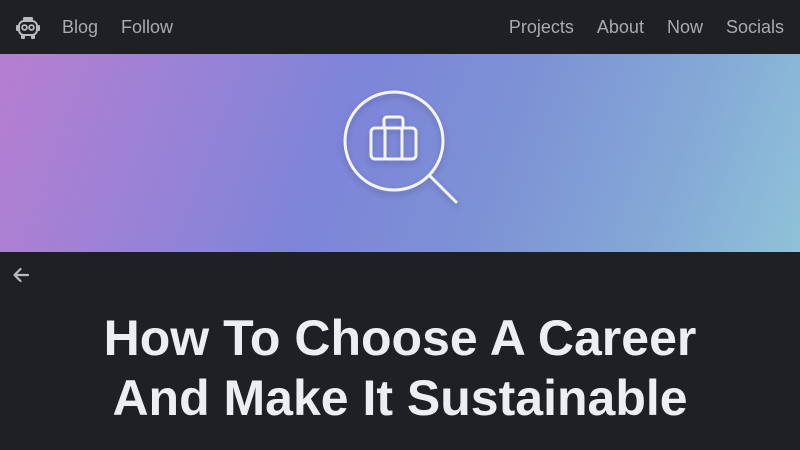 This screenshot has height=450, width=800. Describe the element at coordinates (80, 27) in the screenshot. I see `nav-link-blog: Blog` at that location.